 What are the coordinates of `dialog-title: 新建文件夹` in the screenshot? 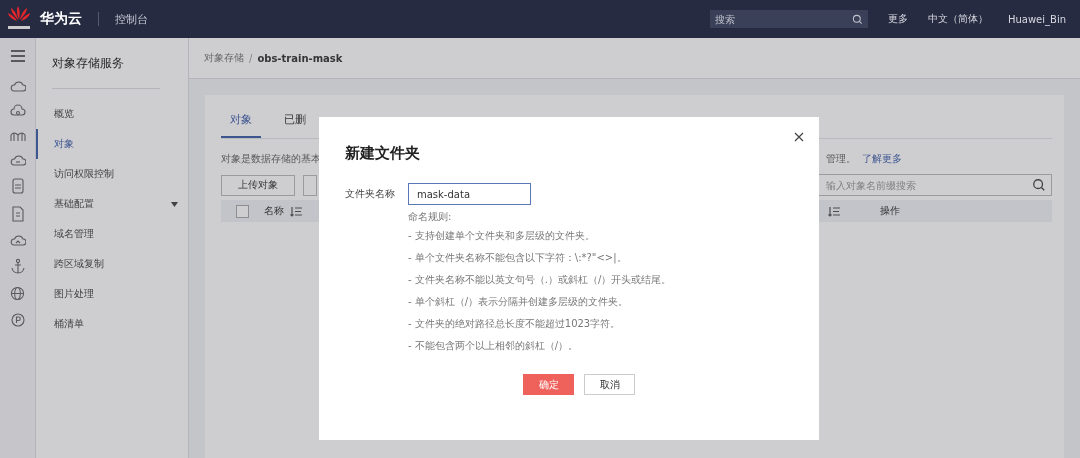 It's located at (383, 153).